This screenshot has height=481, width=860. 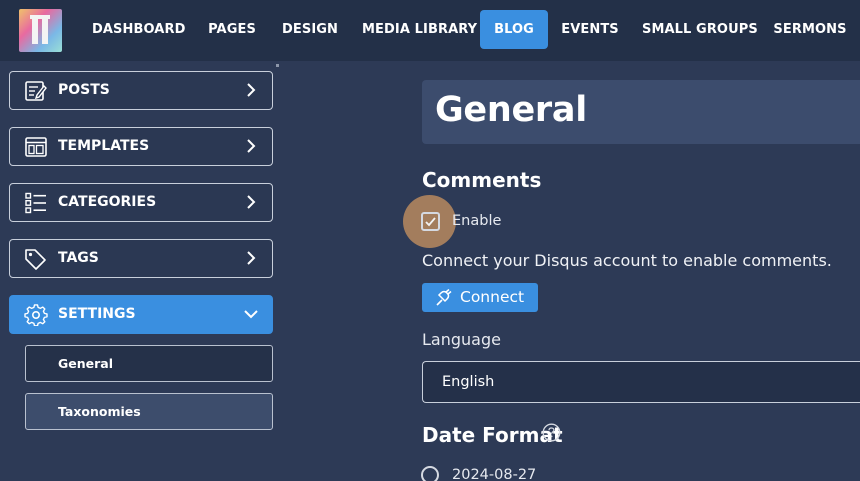 I want to click on nav-blog: BLOG, so click(x=514, y=29).